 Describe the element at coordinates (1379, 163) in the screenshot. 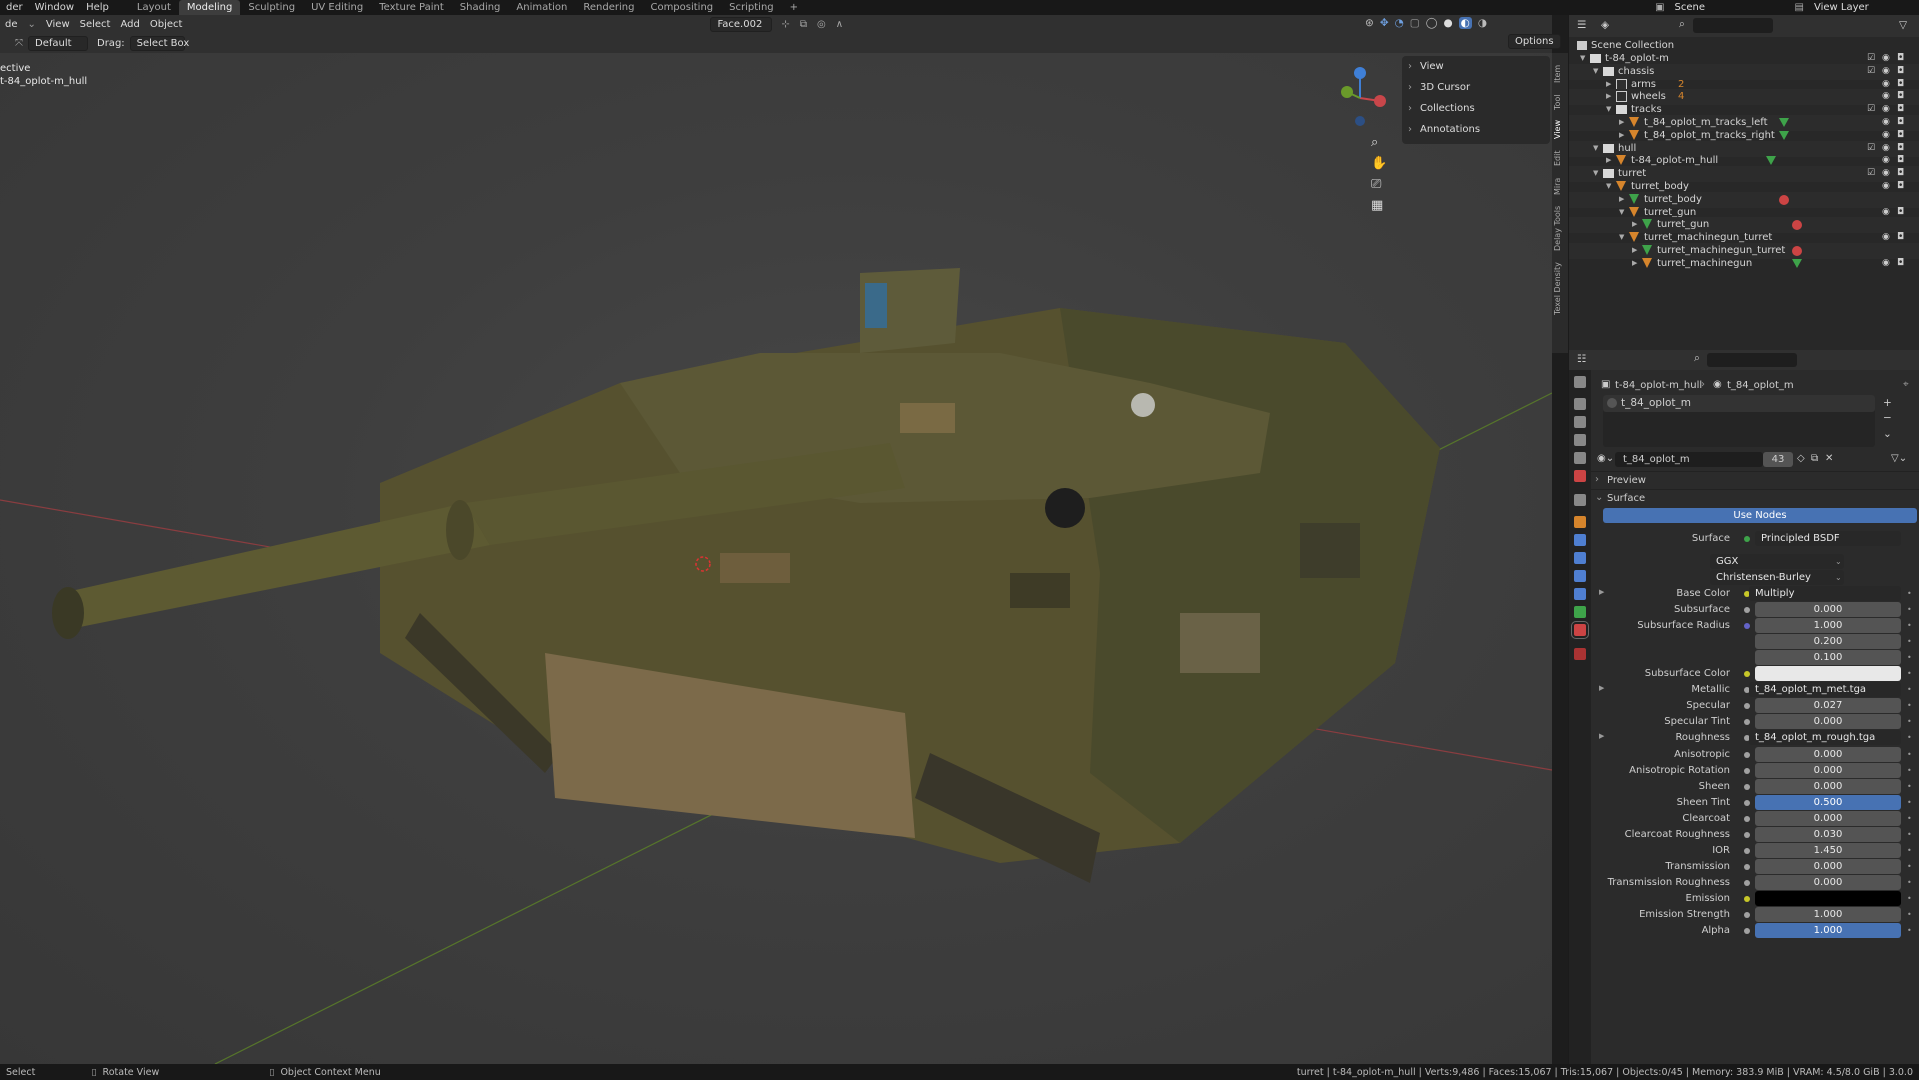

I see `pan-hand-icon: ✋` at that location.